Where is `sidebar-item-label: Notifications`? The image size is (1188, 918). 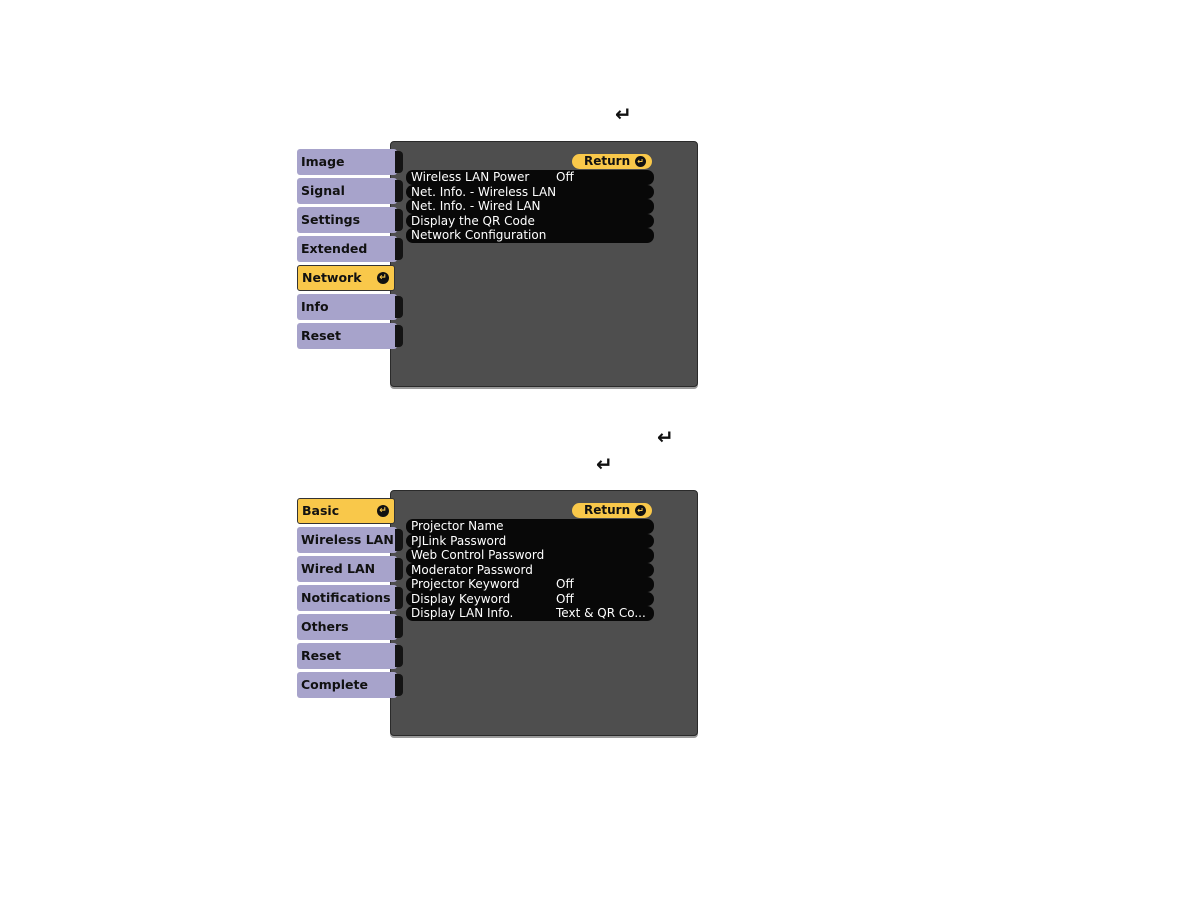 sidebar-item-label: Notifications is located at coordinates (346, 597).